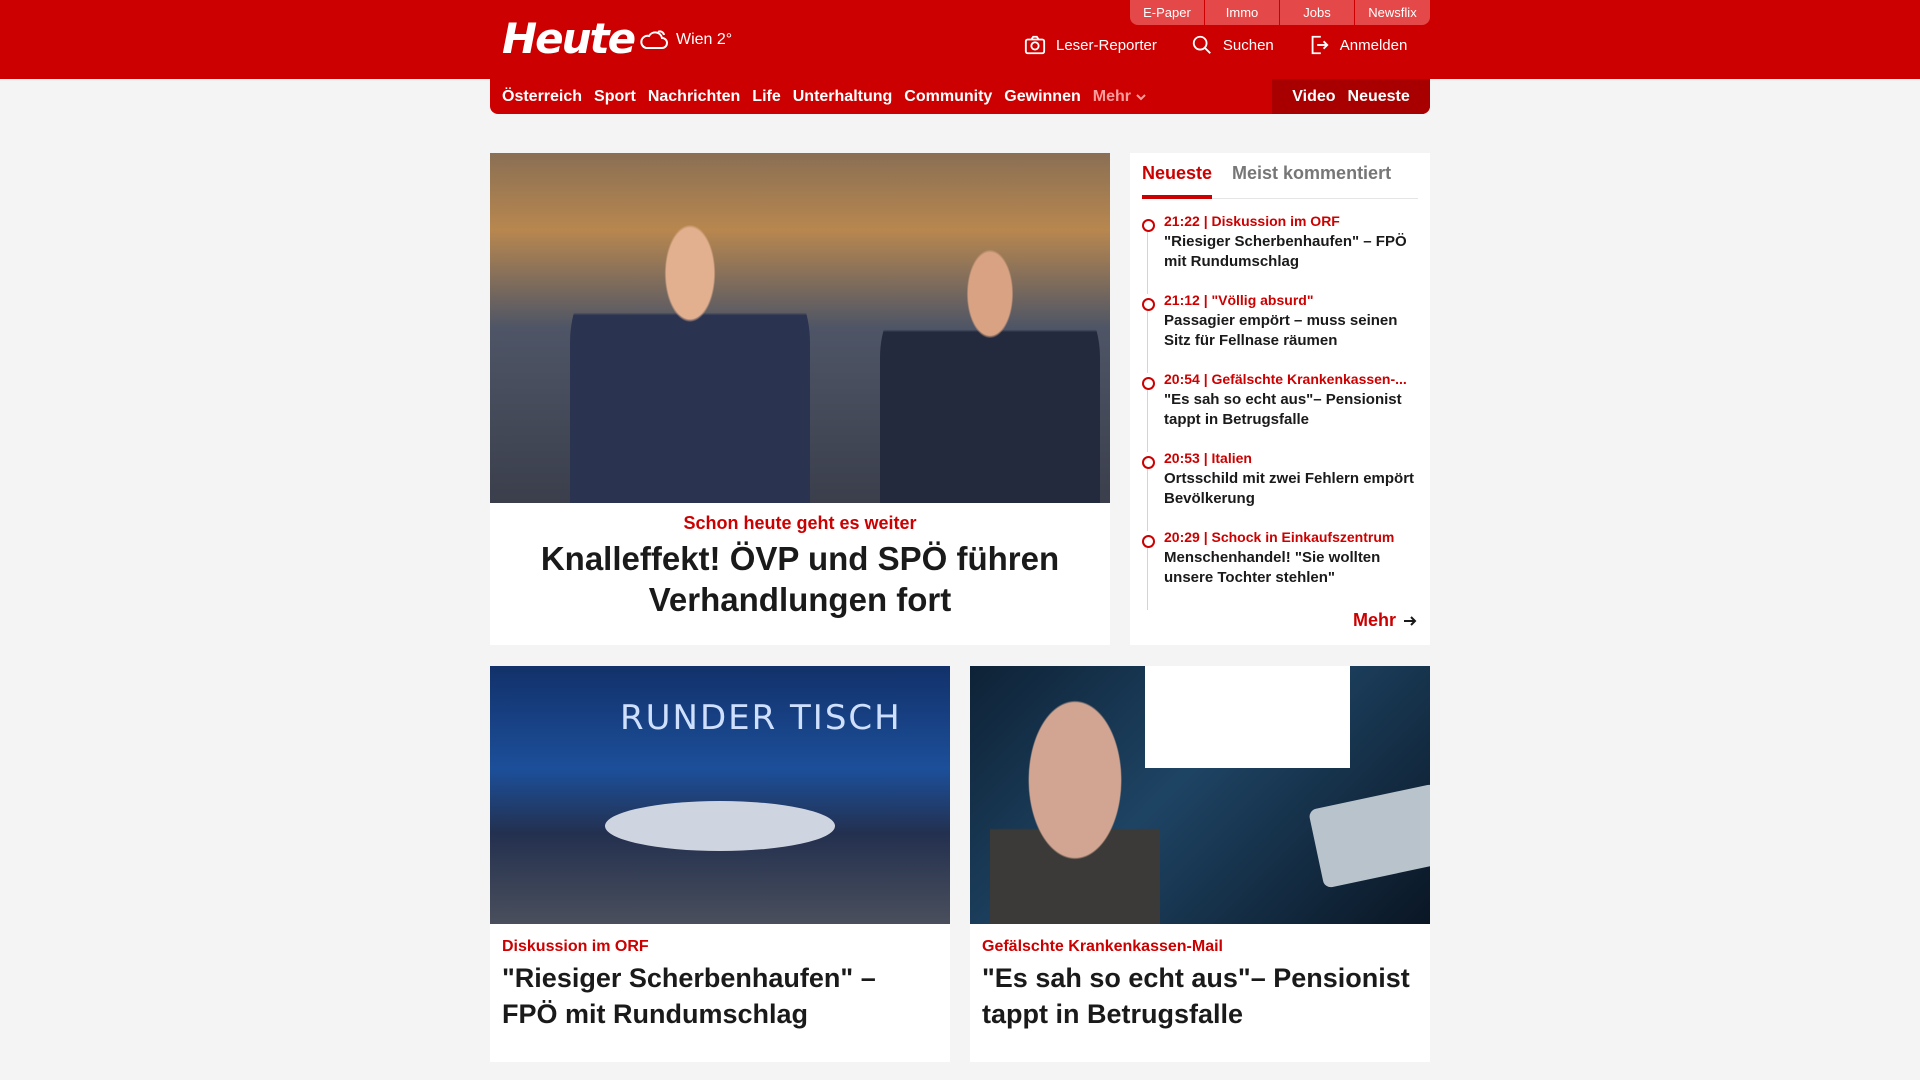  What do you see at coordinates (1141, 96) in the screenshot?
I see `chevron-down-icon` at bounding box center [1141, 96].